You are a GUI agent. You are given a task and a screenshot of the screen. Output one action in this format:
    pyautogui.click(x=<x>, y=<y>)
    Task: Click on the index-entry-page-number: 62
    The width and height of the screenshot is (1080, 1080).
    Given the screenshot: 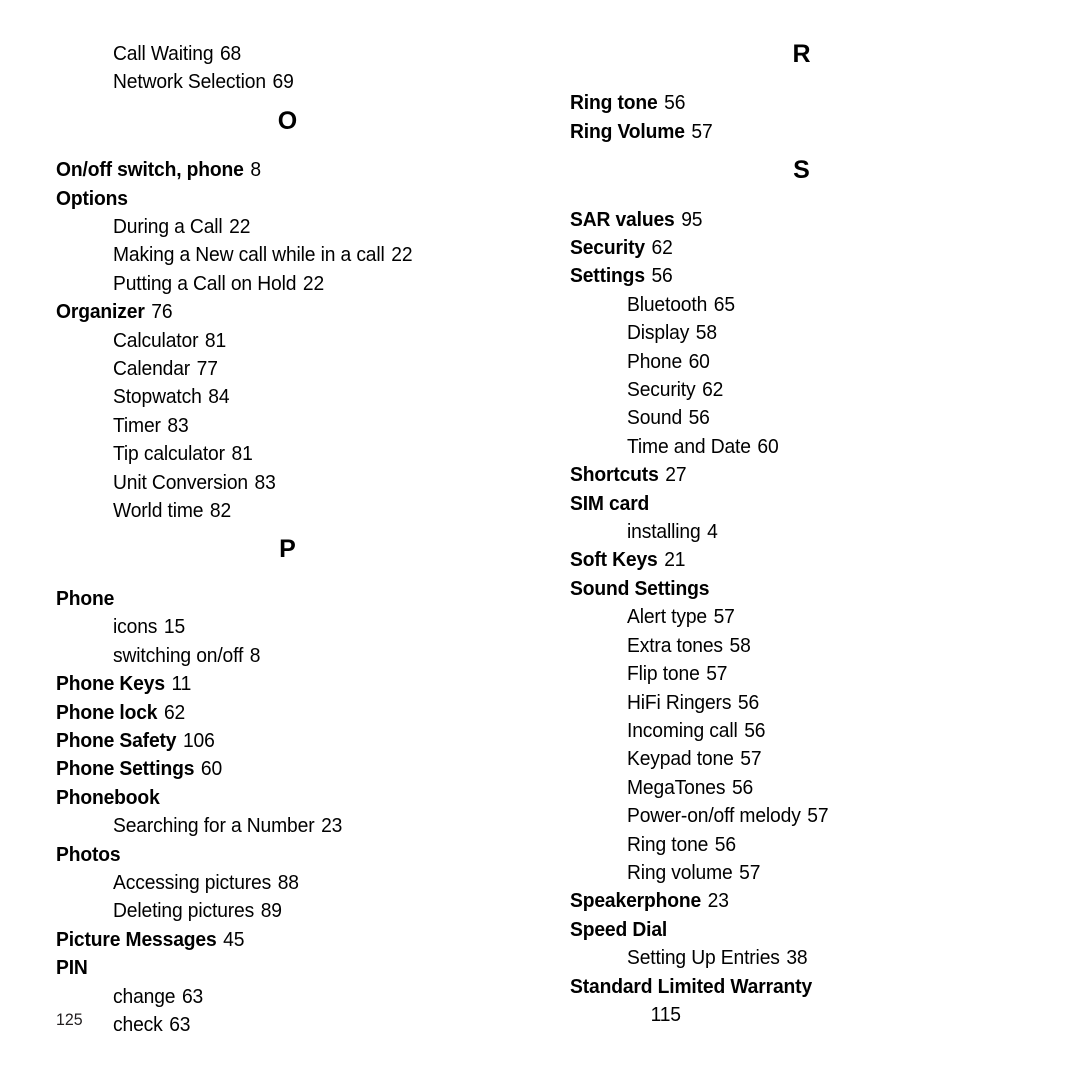 What is the action you would take?
    pyautogui.click(x=174, y=712)
    